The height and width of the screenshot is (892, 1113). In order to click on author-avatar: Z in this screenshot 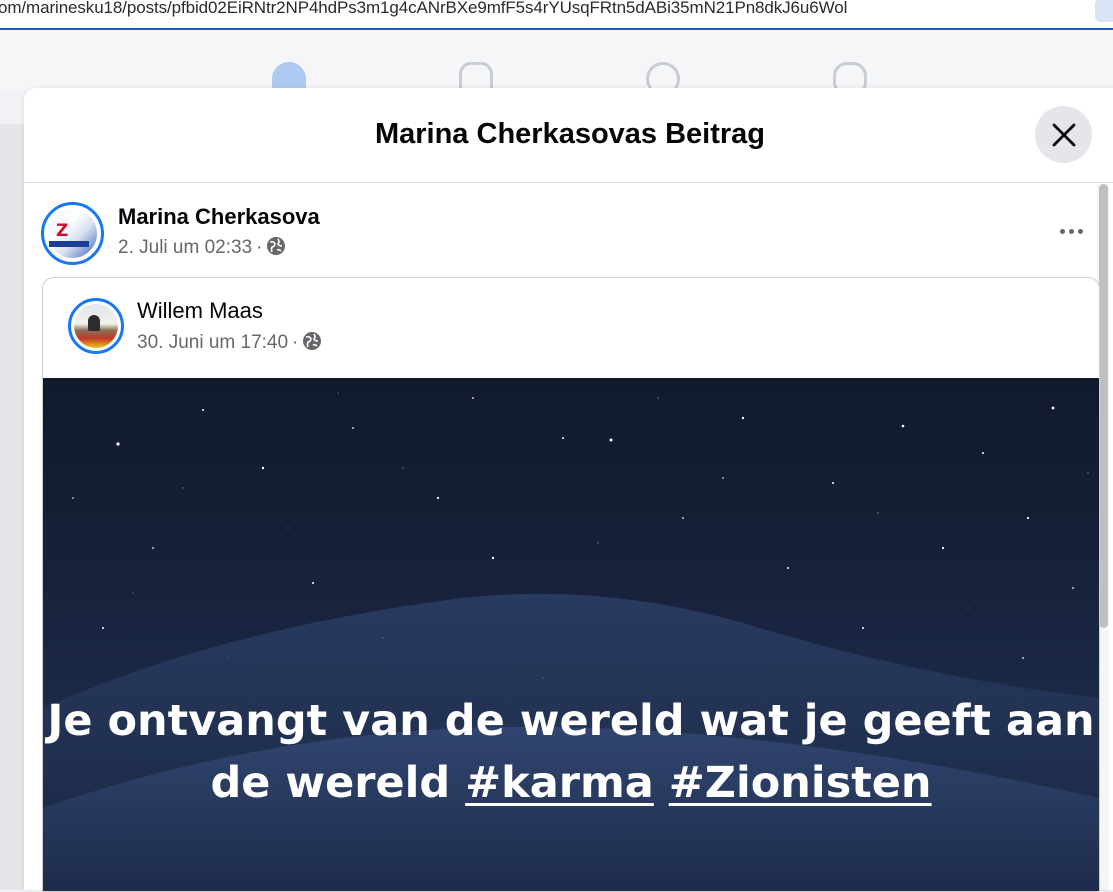, I will do `click(72, 233)`.